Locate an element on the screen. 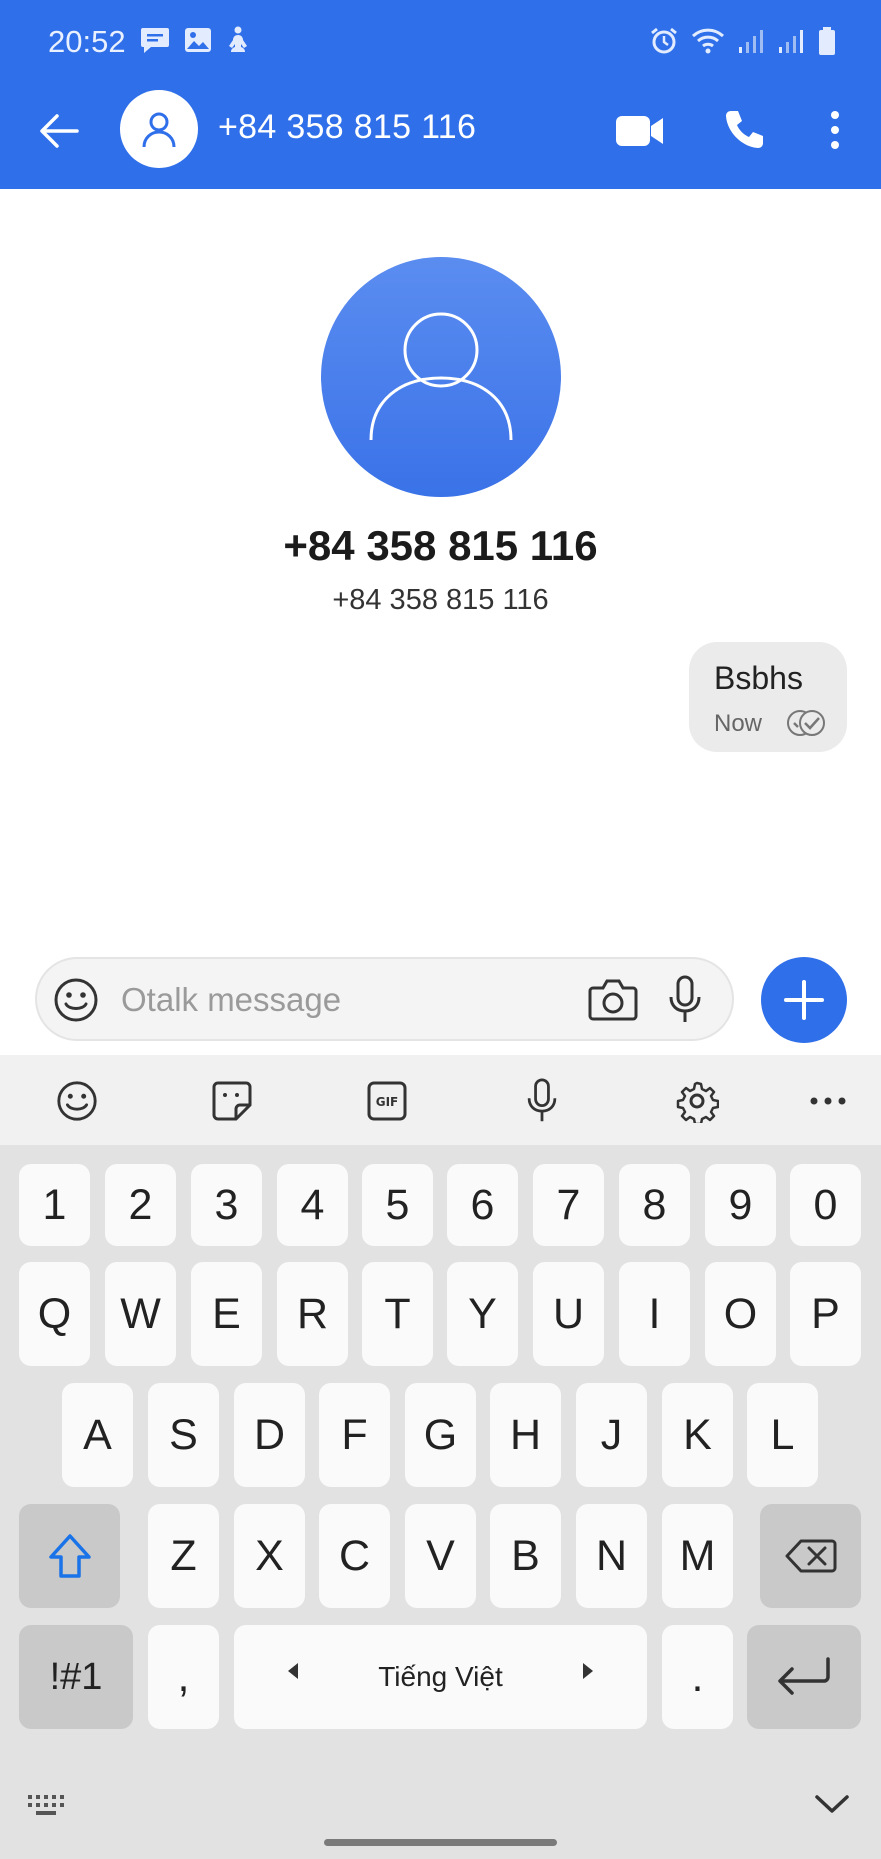 The image size is (881, 1859). home-indicator is located at coordinates (440, 1842).